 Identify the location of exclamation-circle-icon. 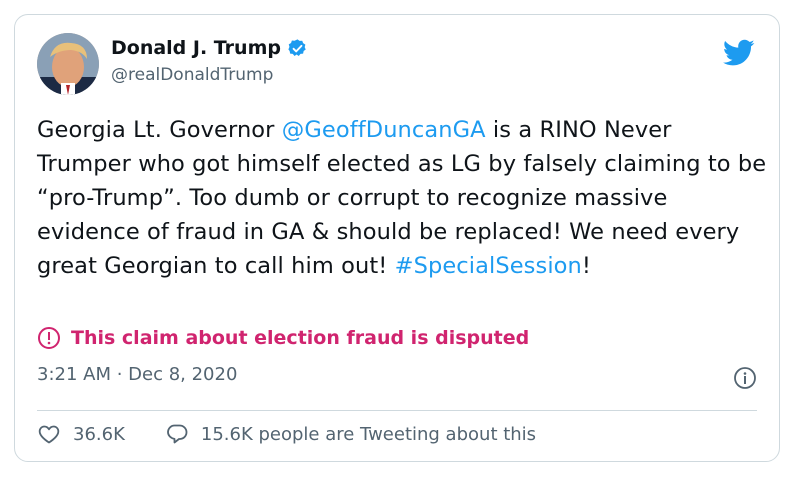
(49, 338).